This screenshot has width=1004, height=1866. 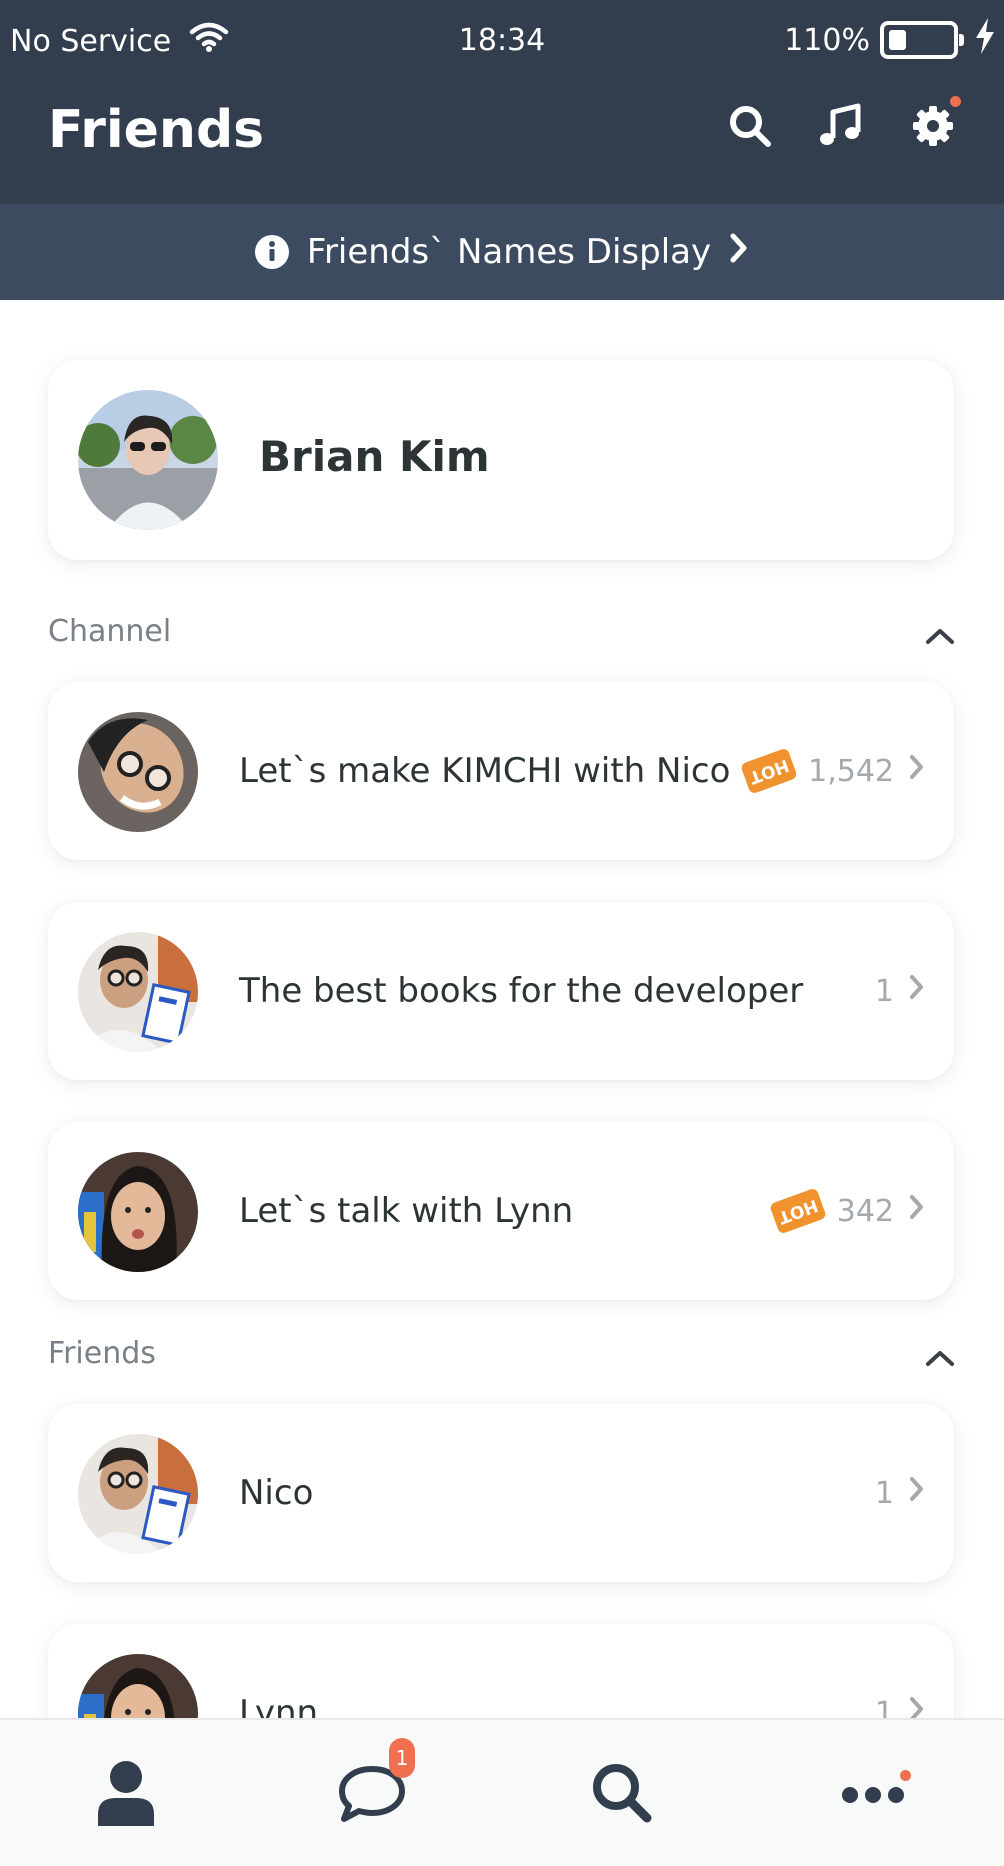 I want to click on tab-more, so click(x=873, y=1795).